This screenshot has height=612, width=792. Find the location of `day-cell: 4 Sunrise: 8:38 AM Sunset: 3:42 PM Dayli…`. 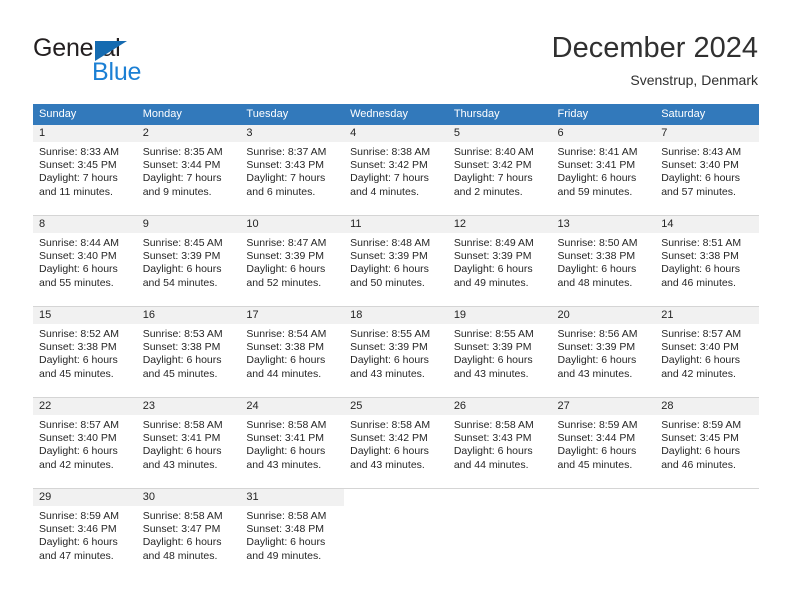

day-cell: 4 Sunrise: 8:38 AM Sunset: 3:42 PM Dayli… is located at coordinates (396, 170).